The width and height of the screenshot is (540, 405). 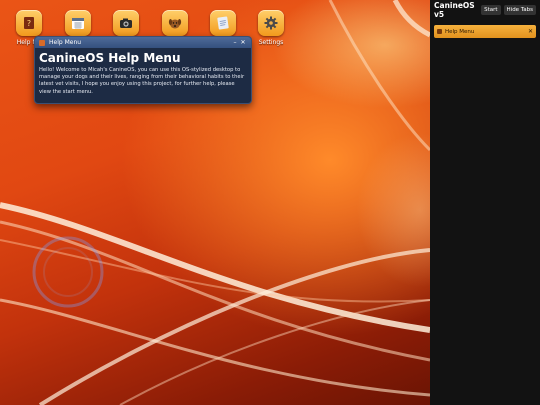 What do you see at coordinates (485, 31) in the screenshot?
I see `task-item-help-menu: Help Menu ✕` at bounding box center [485, 31].